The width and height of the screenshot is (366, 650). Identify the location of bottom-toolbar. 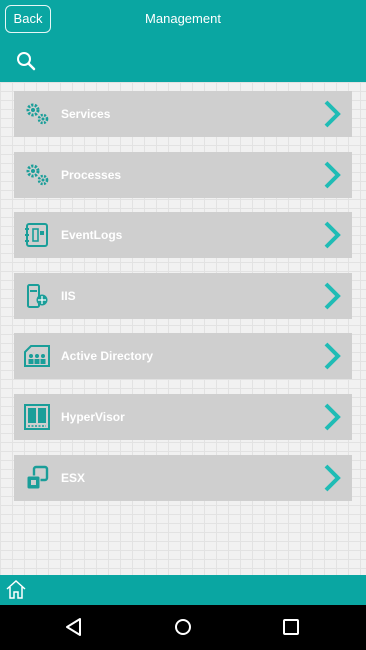
(183, 590).